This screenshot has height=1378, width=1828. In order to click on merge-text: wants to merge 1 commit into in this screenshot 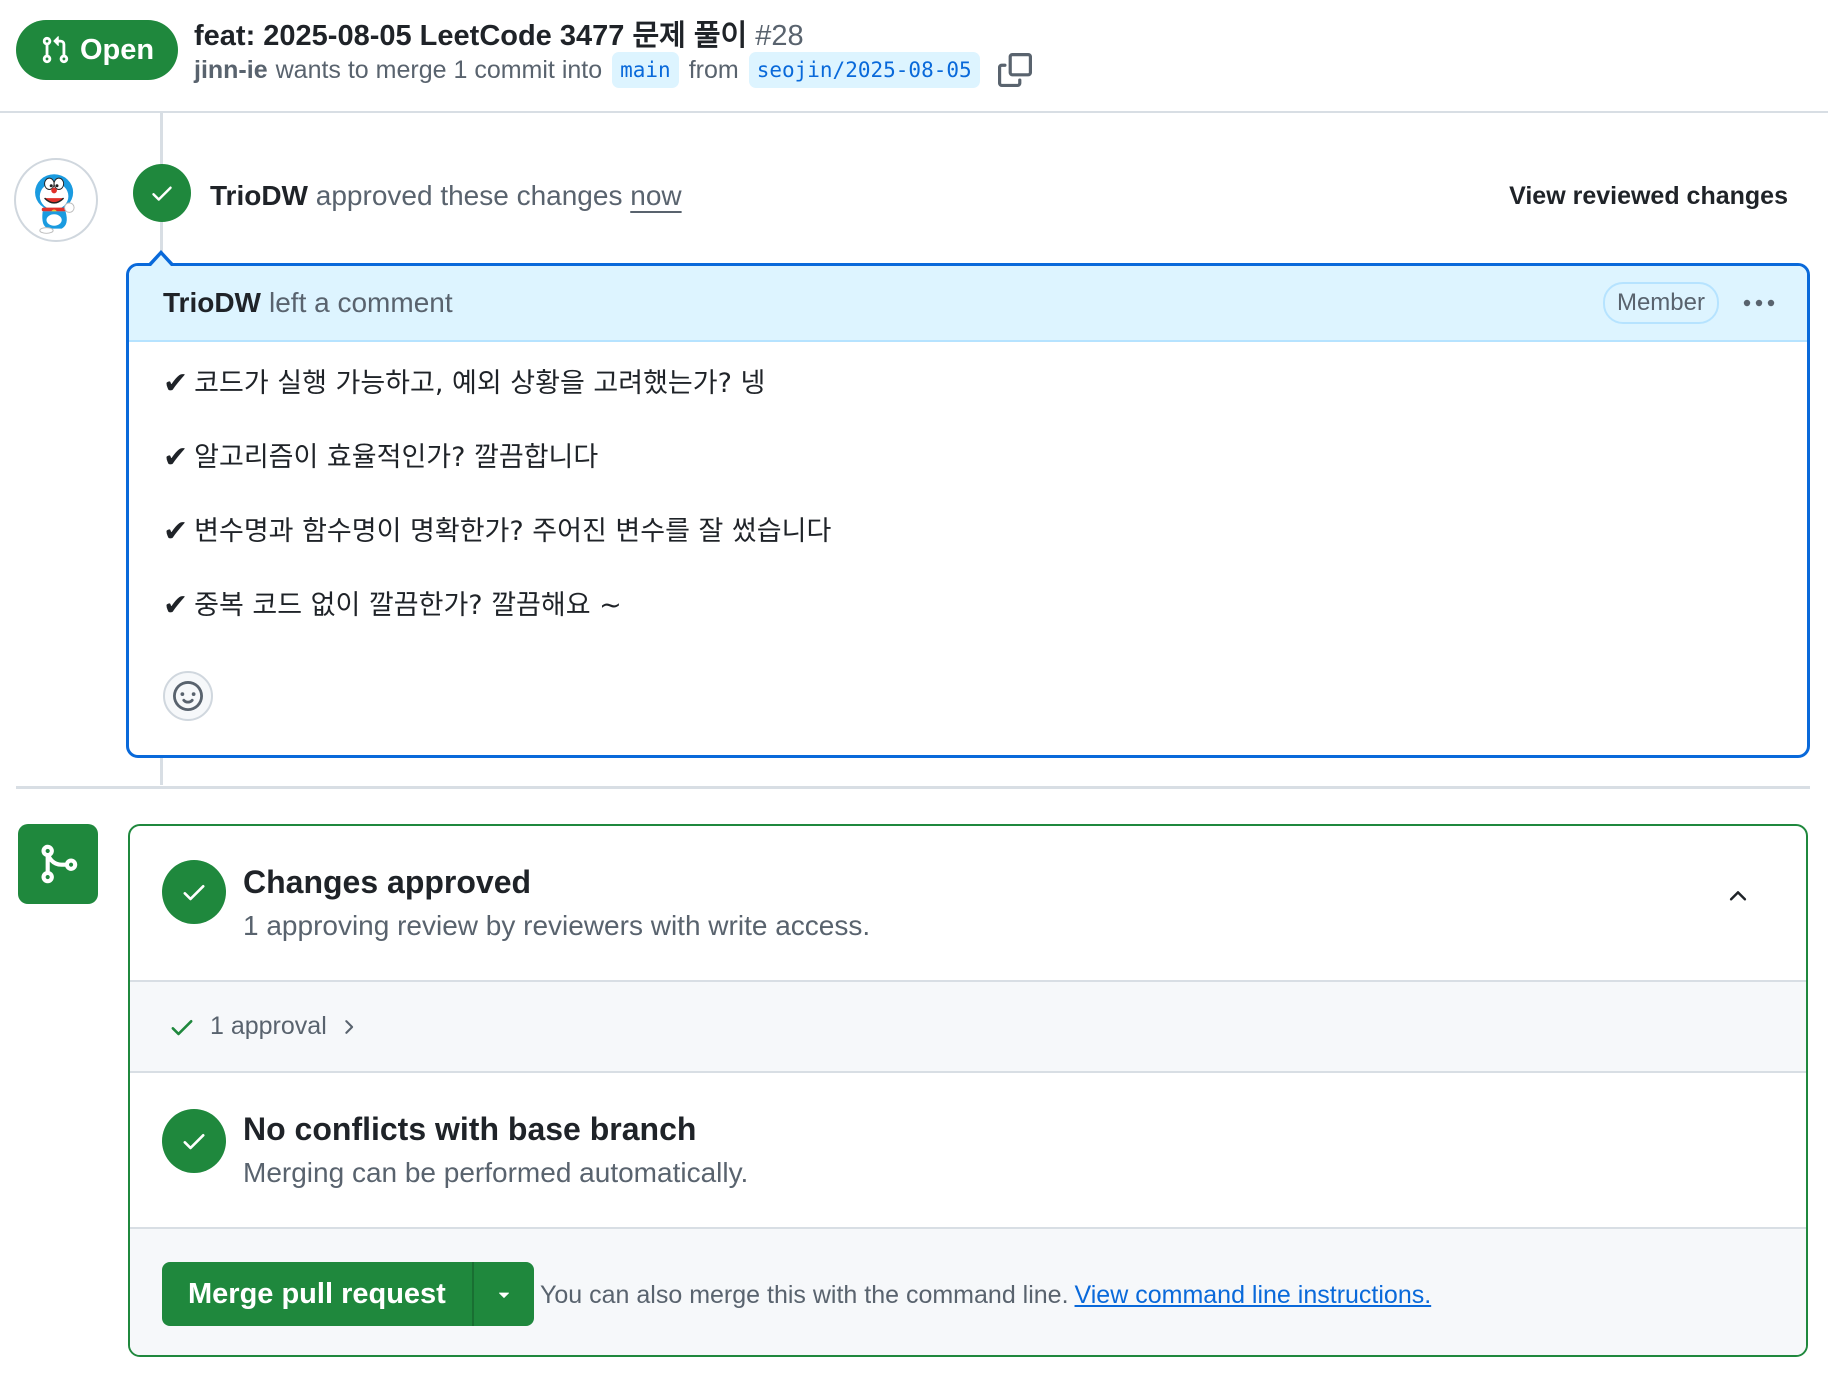, I will do `click(439, 69)`.